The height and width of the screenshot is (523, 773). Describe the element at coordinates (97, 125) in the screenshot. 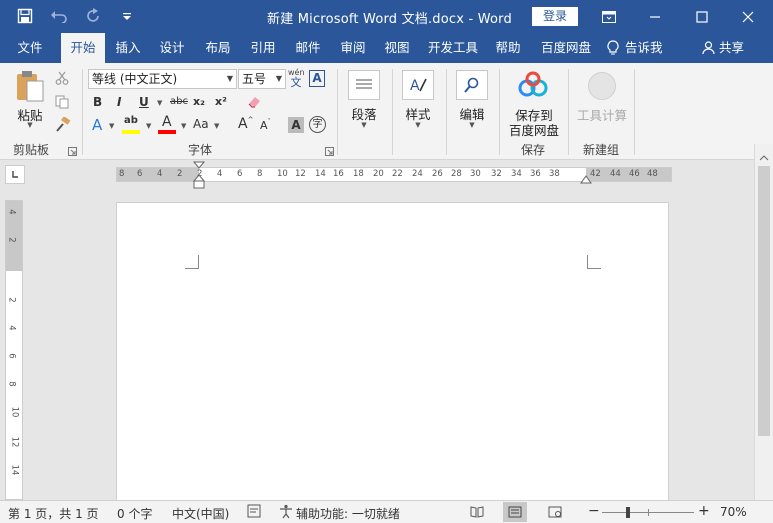

I see `text-effect-button: A` at that location.